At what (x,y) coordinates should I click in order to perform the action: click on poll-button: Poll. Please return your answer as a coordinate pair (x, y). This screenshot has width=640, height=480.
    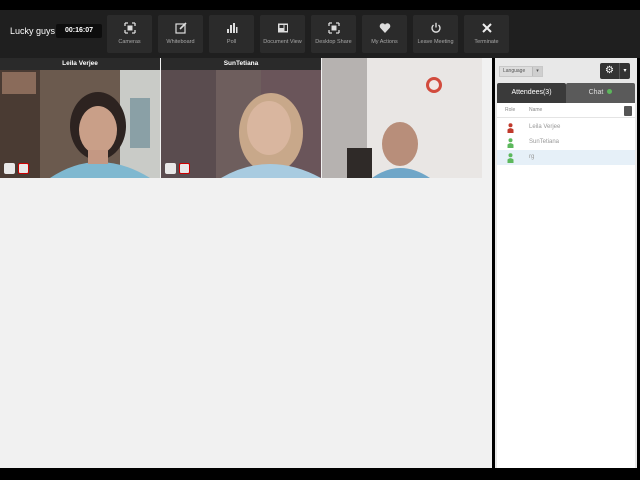
    Looking at the image, I should click on (231, 34).